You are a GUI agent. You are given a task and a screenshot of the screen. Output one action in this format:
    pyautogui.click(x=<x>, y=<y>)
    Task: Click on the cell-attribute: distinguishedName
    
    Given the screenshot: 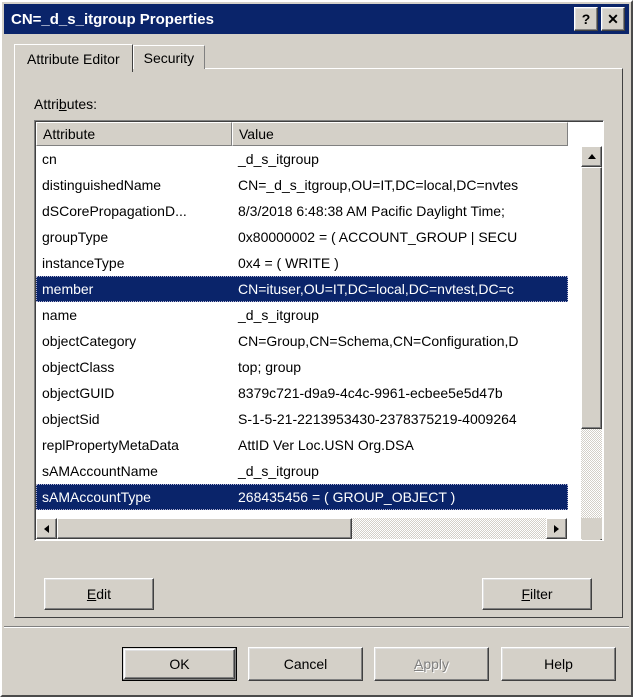 What is the action you would take?
    pyautogui.click(x=102, y=185)
    